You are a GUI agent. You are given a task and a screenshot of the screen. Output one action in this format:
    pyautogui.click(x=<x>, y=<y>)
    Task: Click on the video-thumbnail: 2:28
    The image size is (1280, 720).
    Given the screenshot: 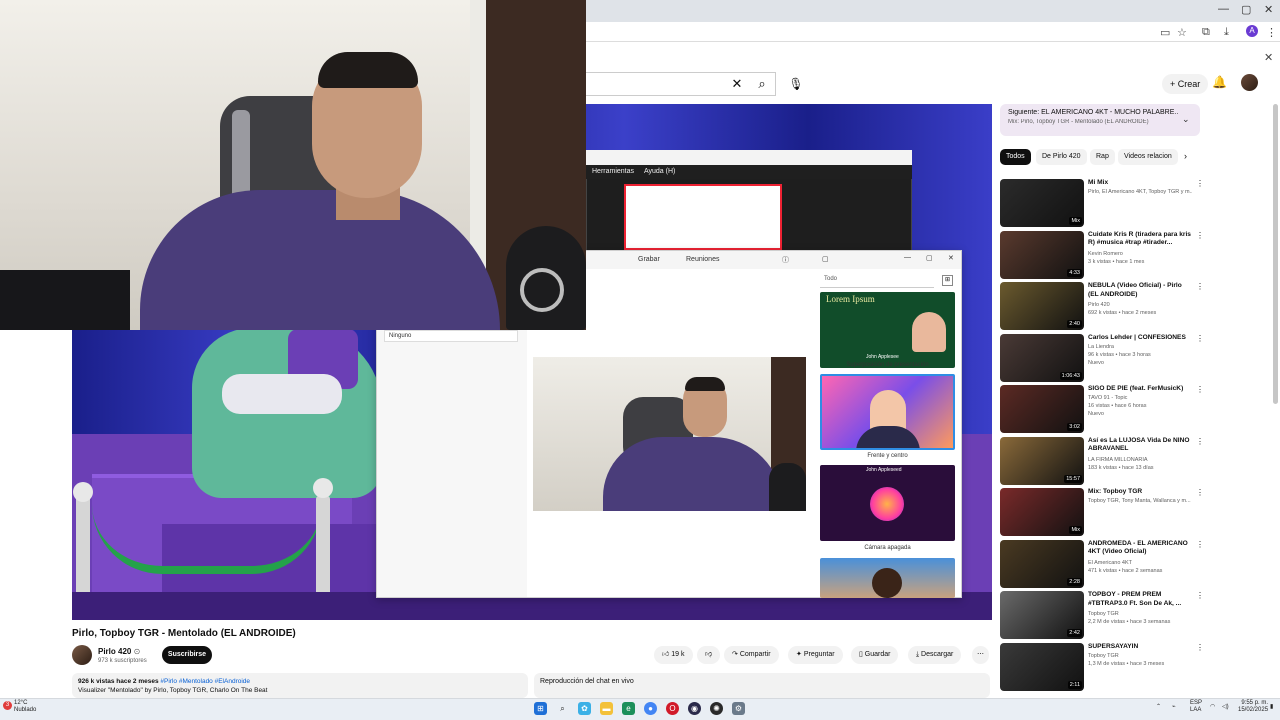 What is the action you would take?
    pyautogui.click(x=1042, y=563)
    